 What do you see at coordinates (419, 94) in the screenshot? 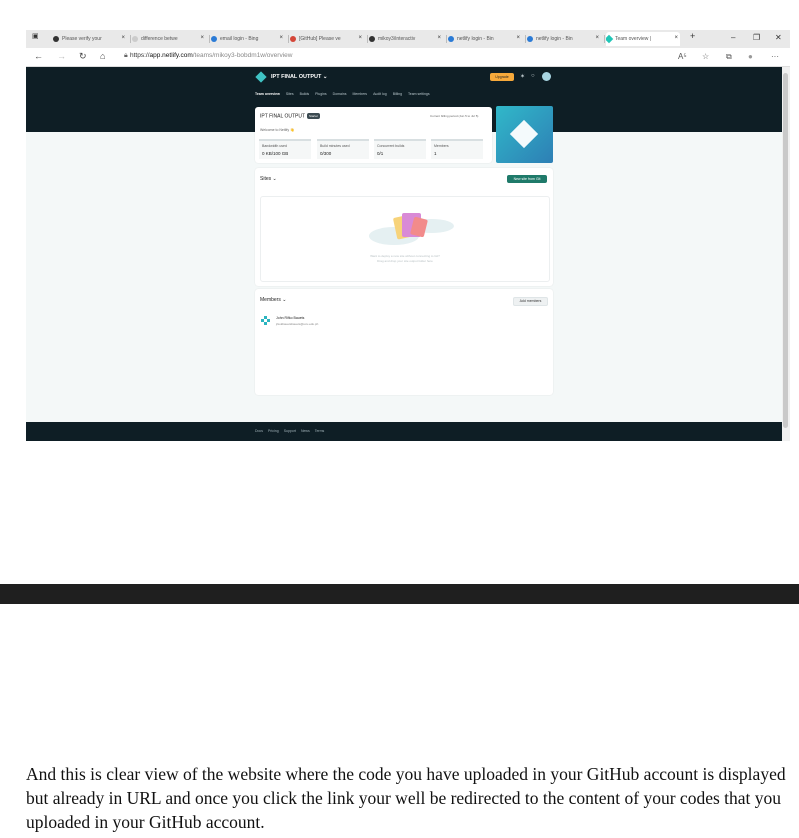
I see `nav-item: Team settings` at bounding box center [419, 94].